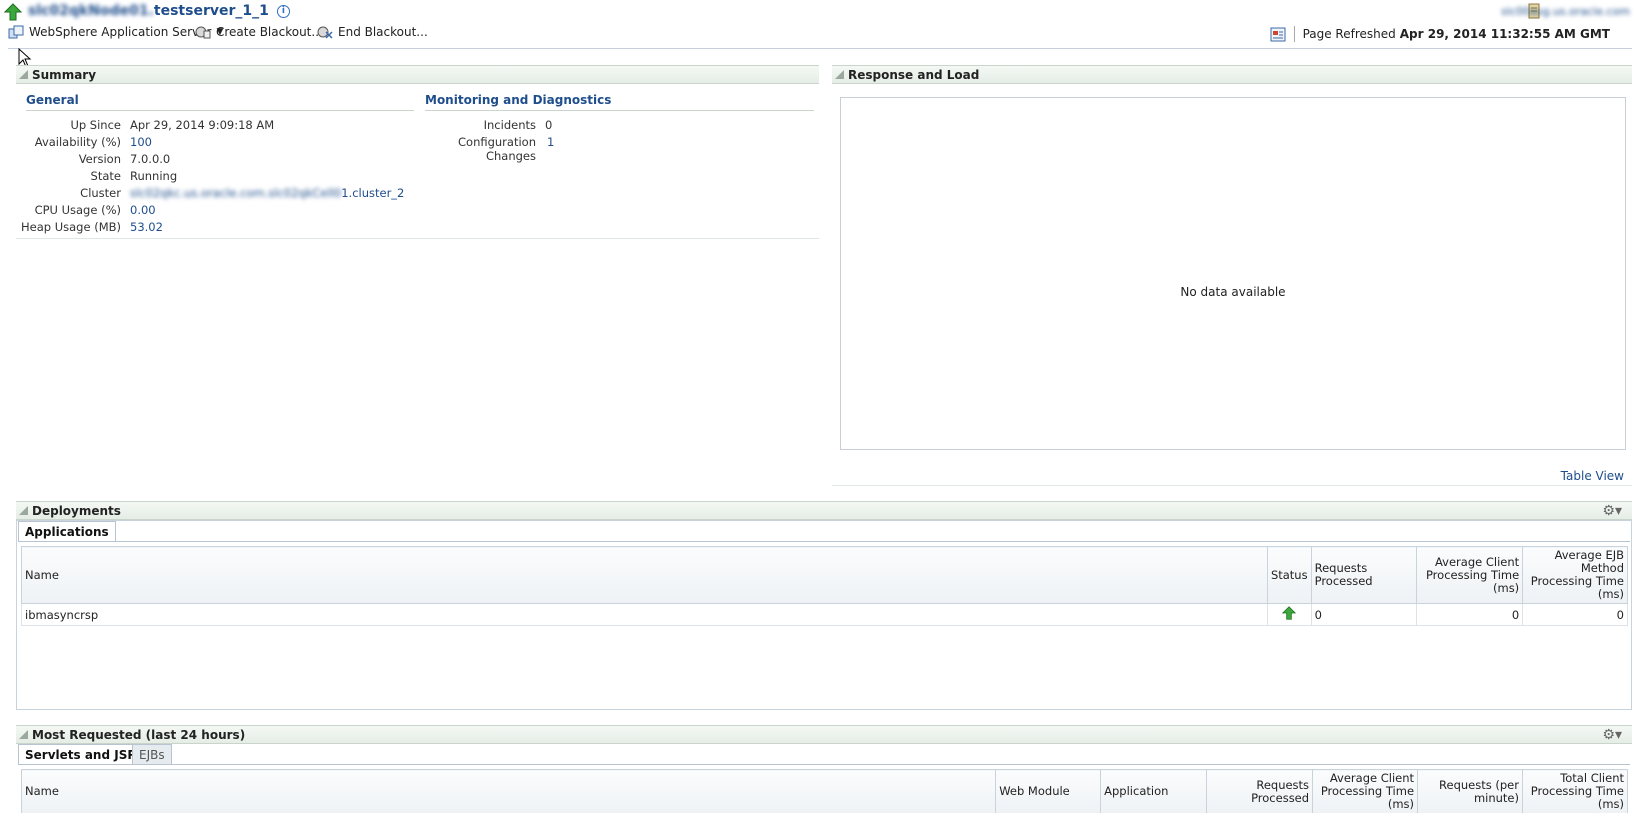  I want to click on version-value: 7.0.0.0, so click(150, 159).